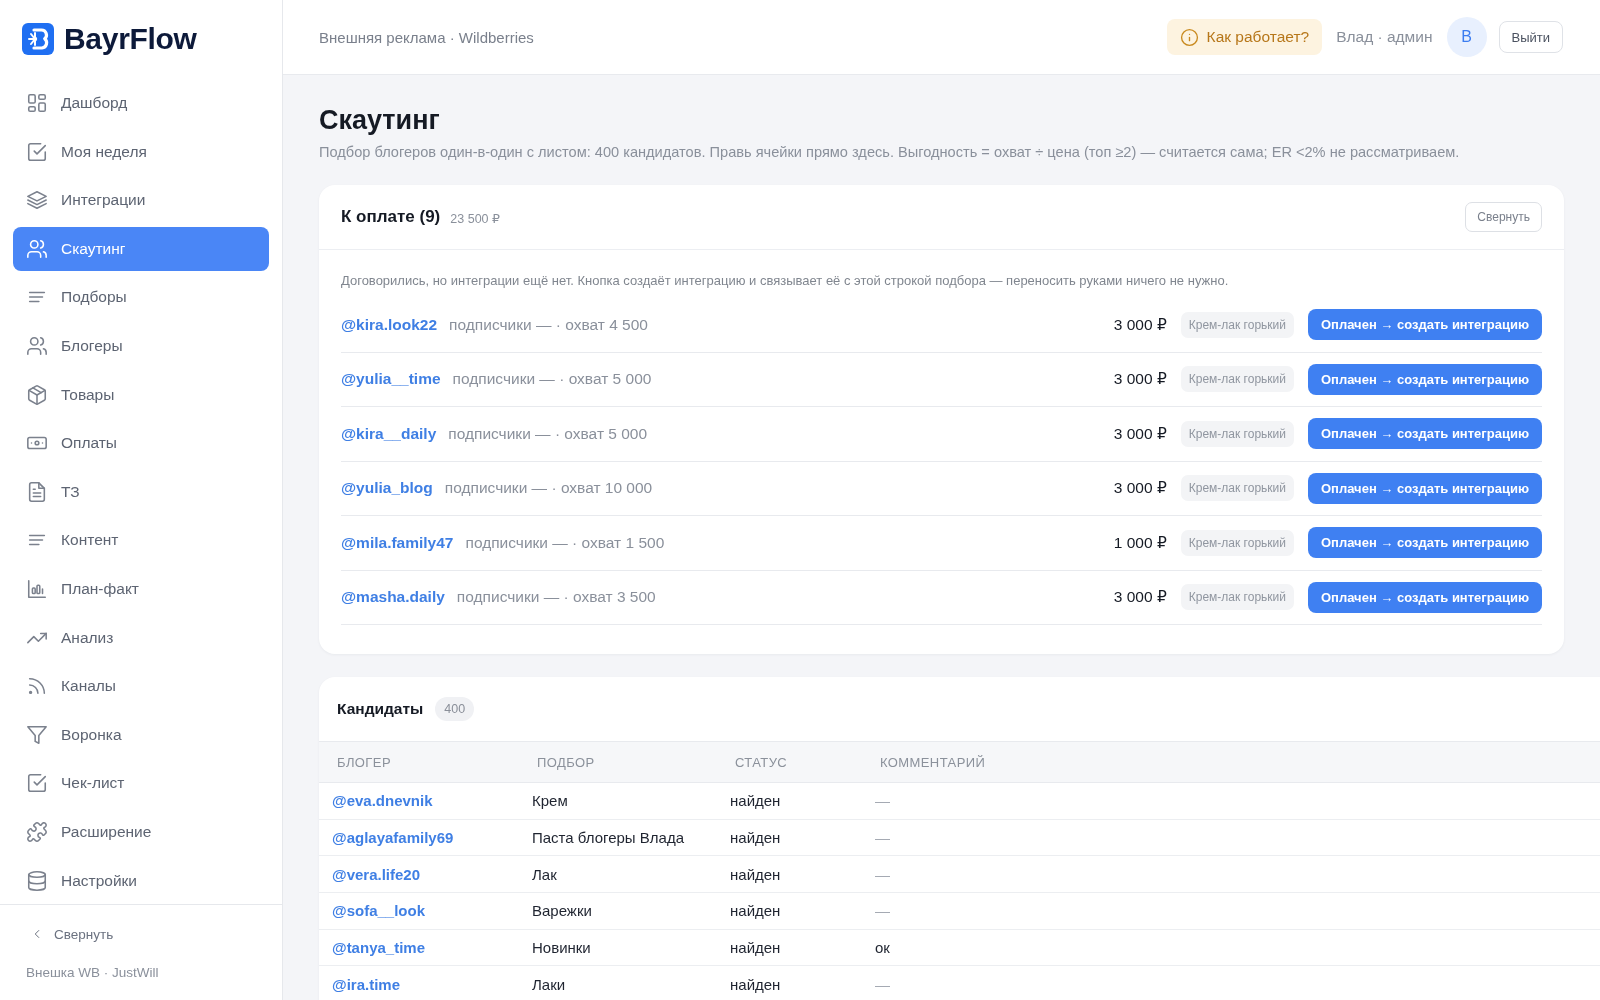 Image resolution: width=1600 pixels, height=1000 pixels. I want to click on blogger-link: @aglayafamily69, so click(393, 838).